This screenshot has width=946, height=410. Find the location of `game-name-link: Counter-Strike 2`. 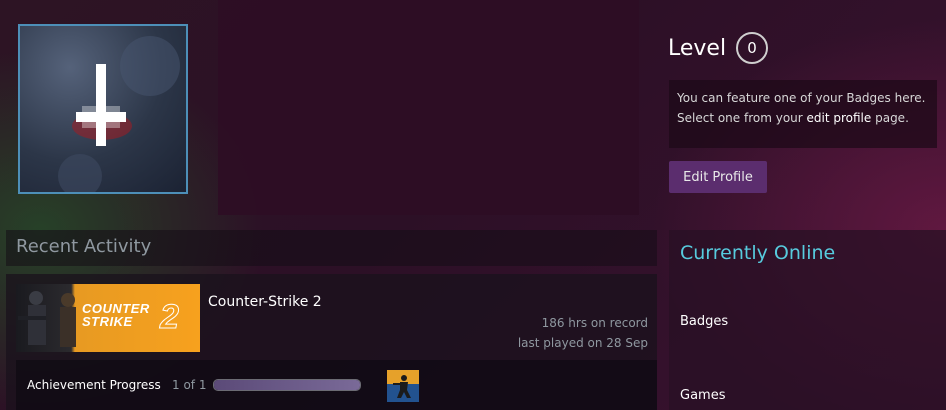

game-name-link: Counter-Strike 2 is located at coordinates (265, 302).